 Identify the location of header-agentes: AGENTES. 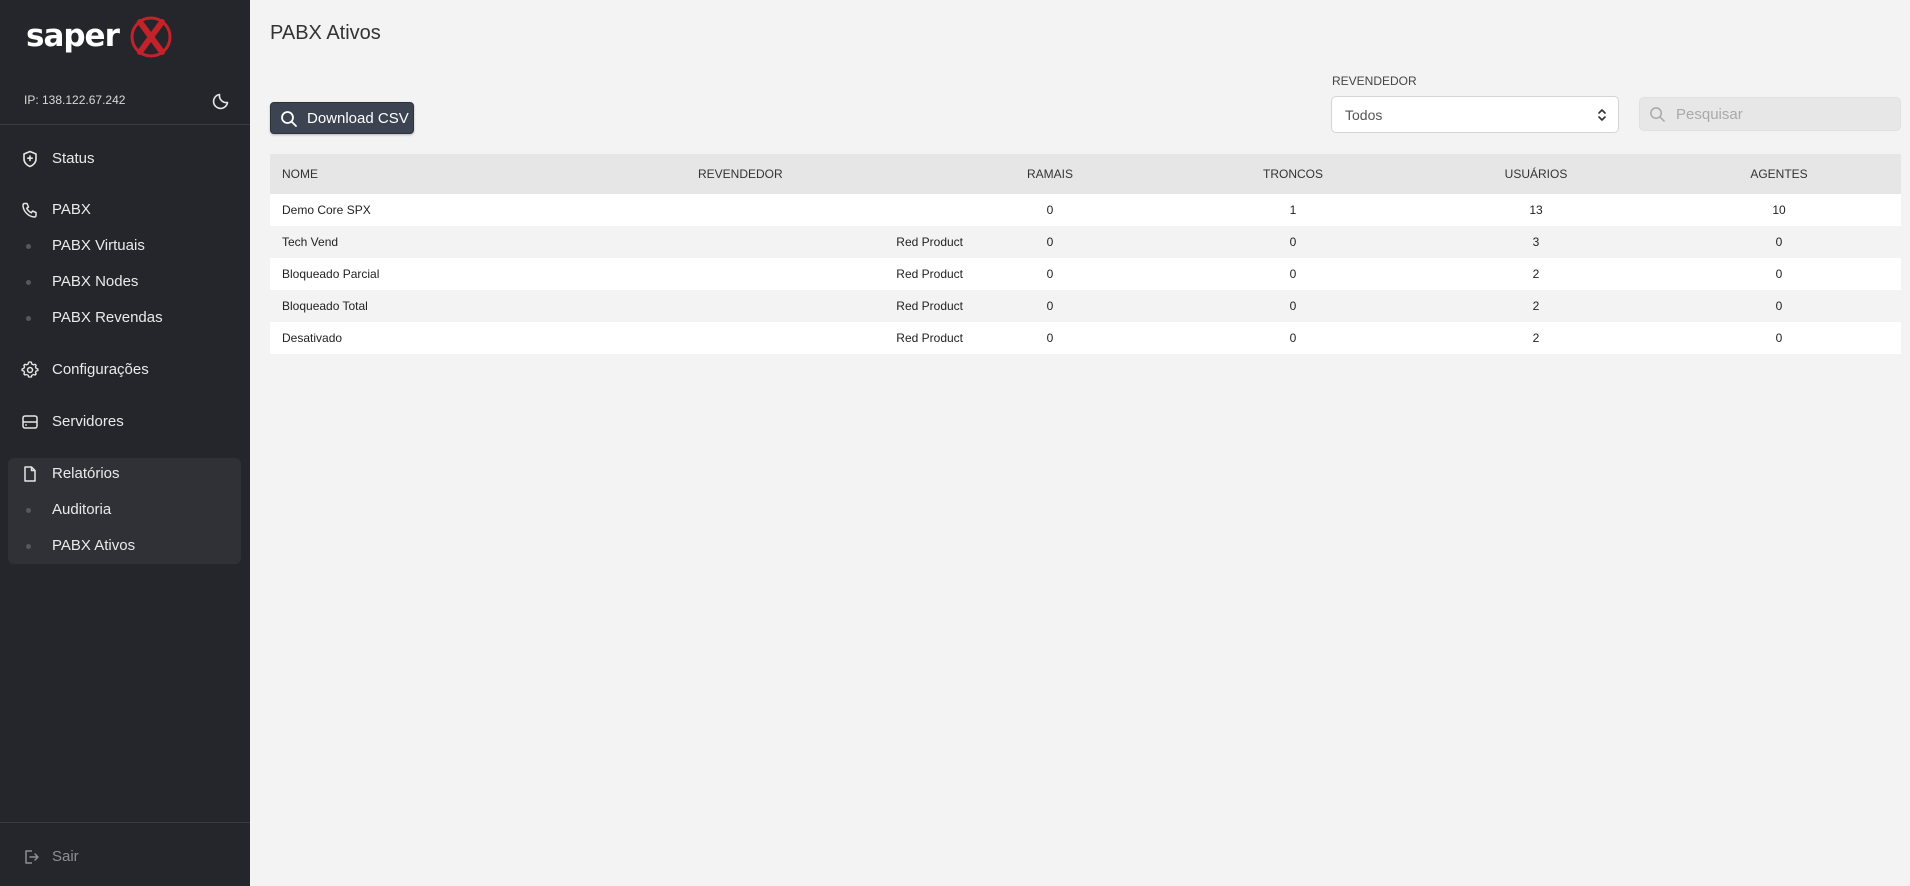
(1779, 174).